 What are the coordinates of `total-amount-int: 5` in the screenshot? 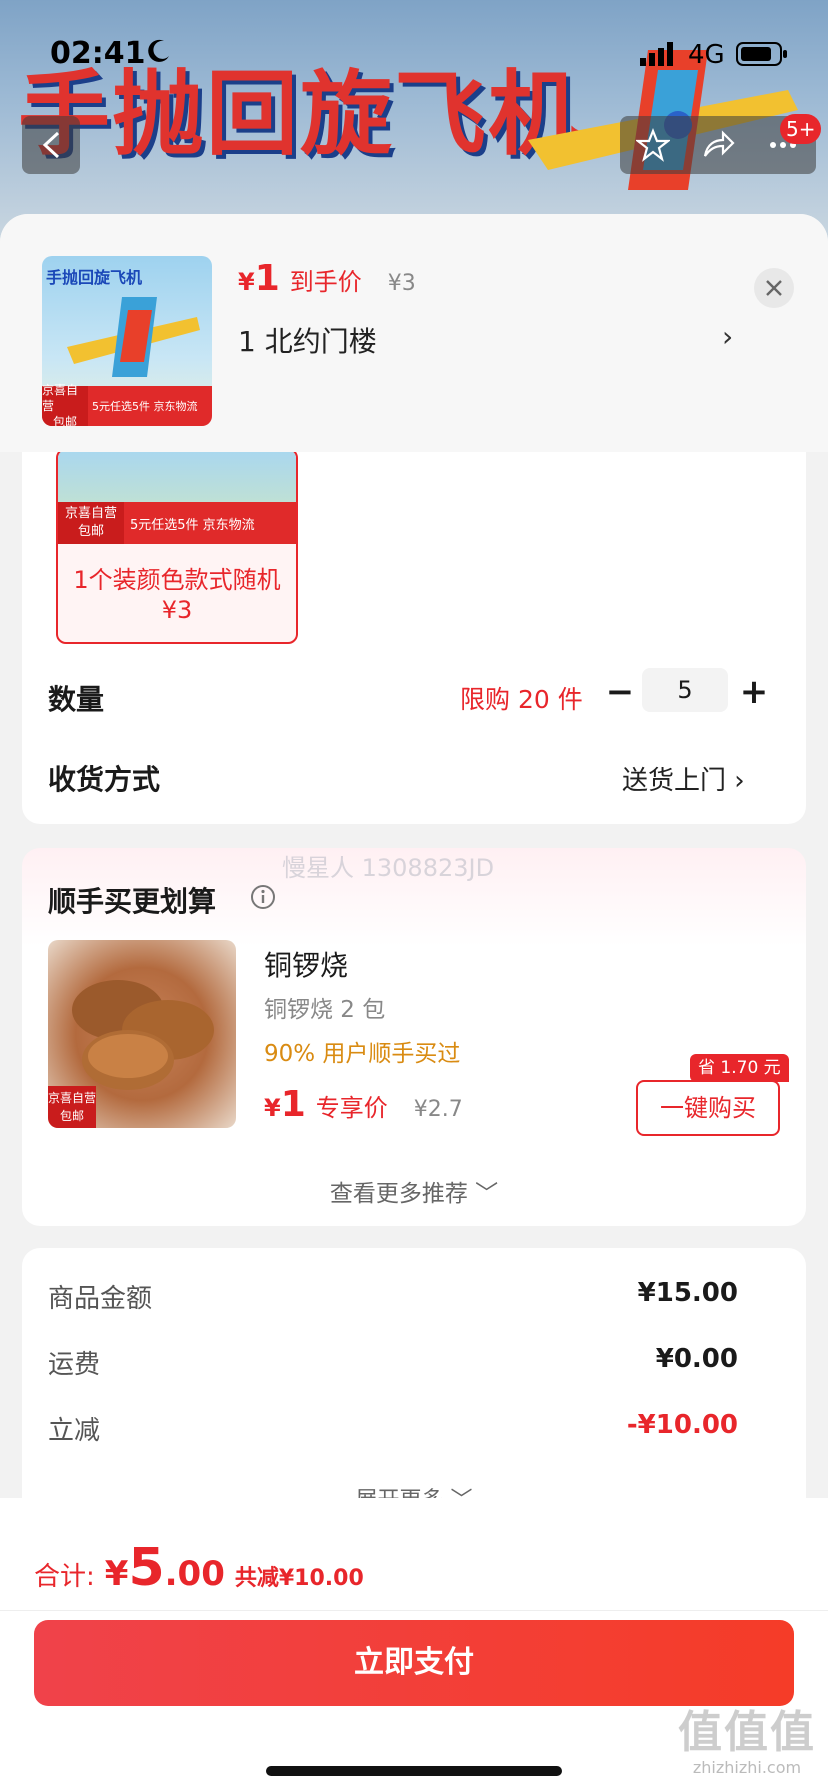 It's located at (146, 1568).